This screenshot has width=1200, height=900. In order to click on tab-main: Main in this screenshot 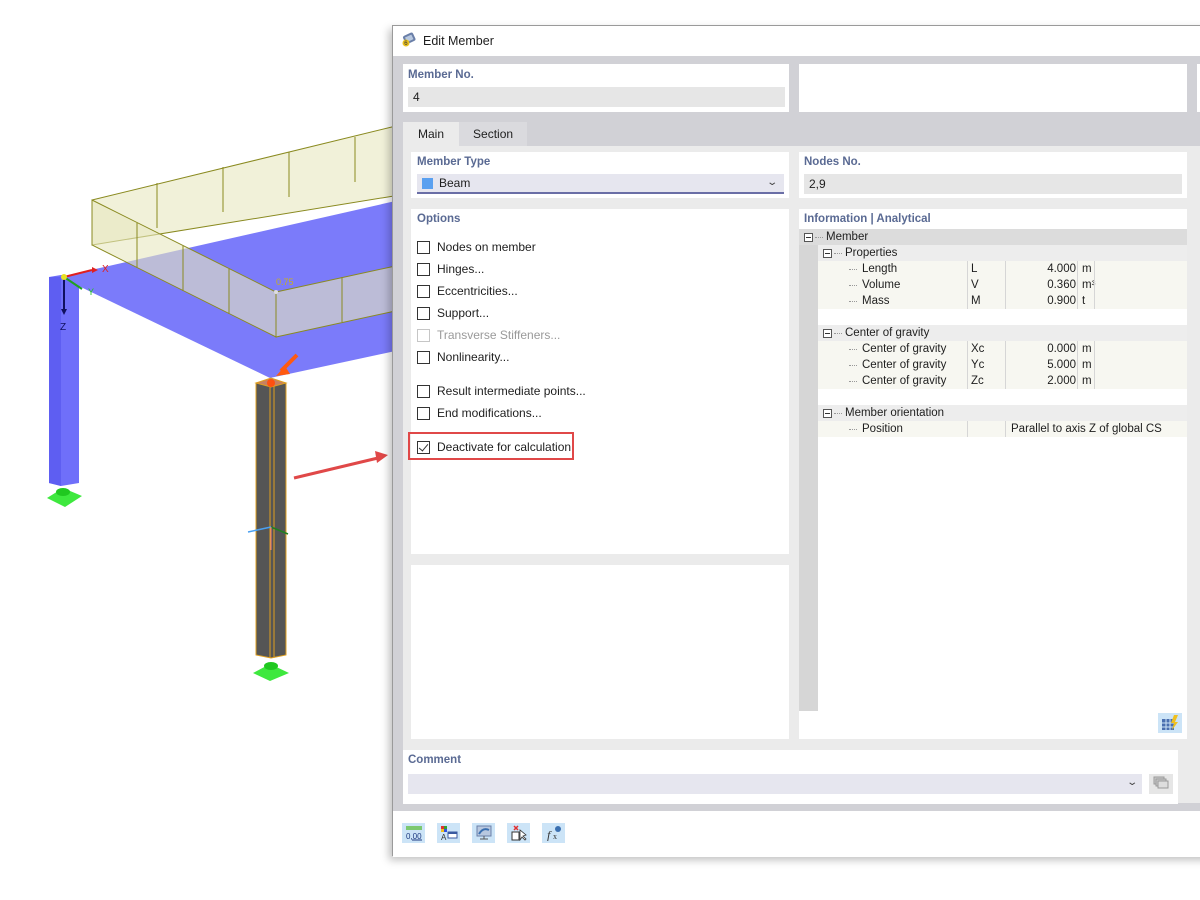, I will do `click(431, 135)`.